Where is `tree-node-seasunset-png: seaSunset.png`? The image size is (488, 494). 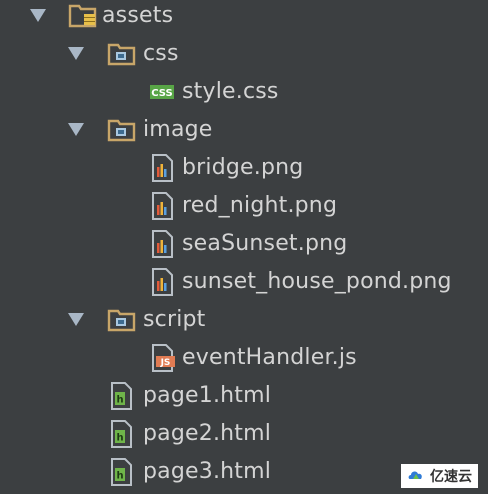
tree-node-seasunset-png: seaSunset.png is located at coordinates (244, 245).